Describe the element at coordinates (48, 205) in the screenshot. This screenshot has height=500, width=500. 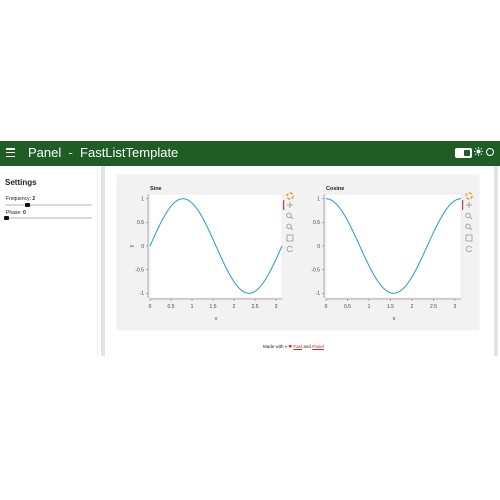
I see `frequency-slider-track` at that location.